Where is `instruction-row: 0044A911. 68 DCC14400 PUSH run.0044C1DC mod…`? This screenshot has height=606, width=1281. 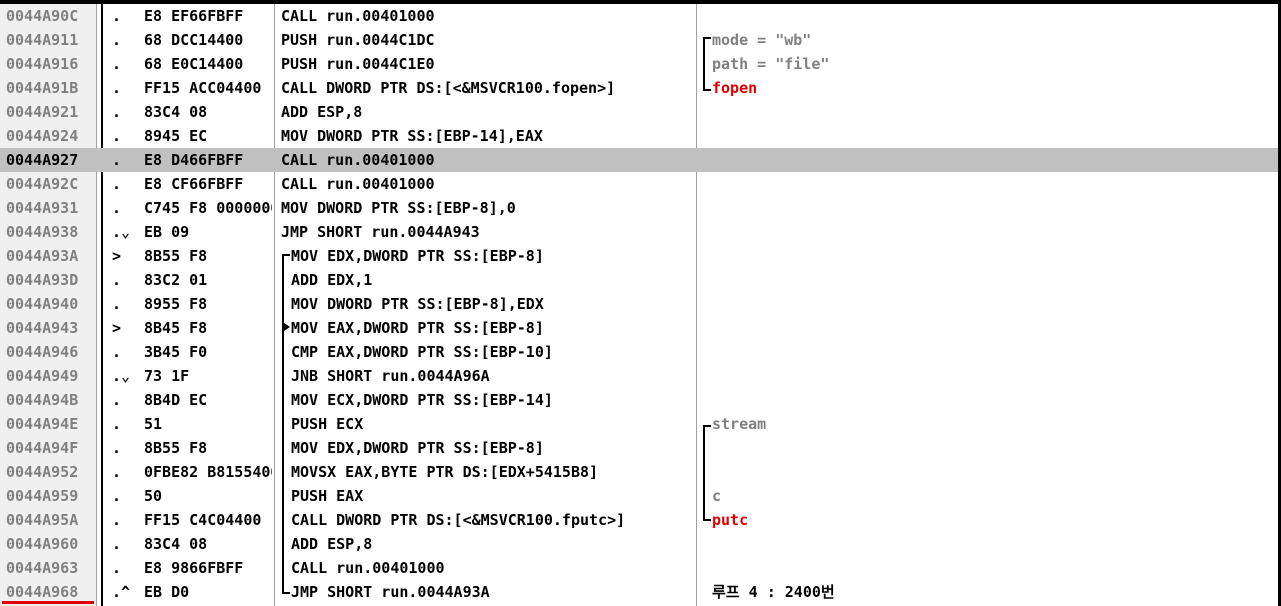 instruction-row: 0044A911. 68 DCC14400 PUSH run.0044C1DC mod… is located at coordinates (639, 40).